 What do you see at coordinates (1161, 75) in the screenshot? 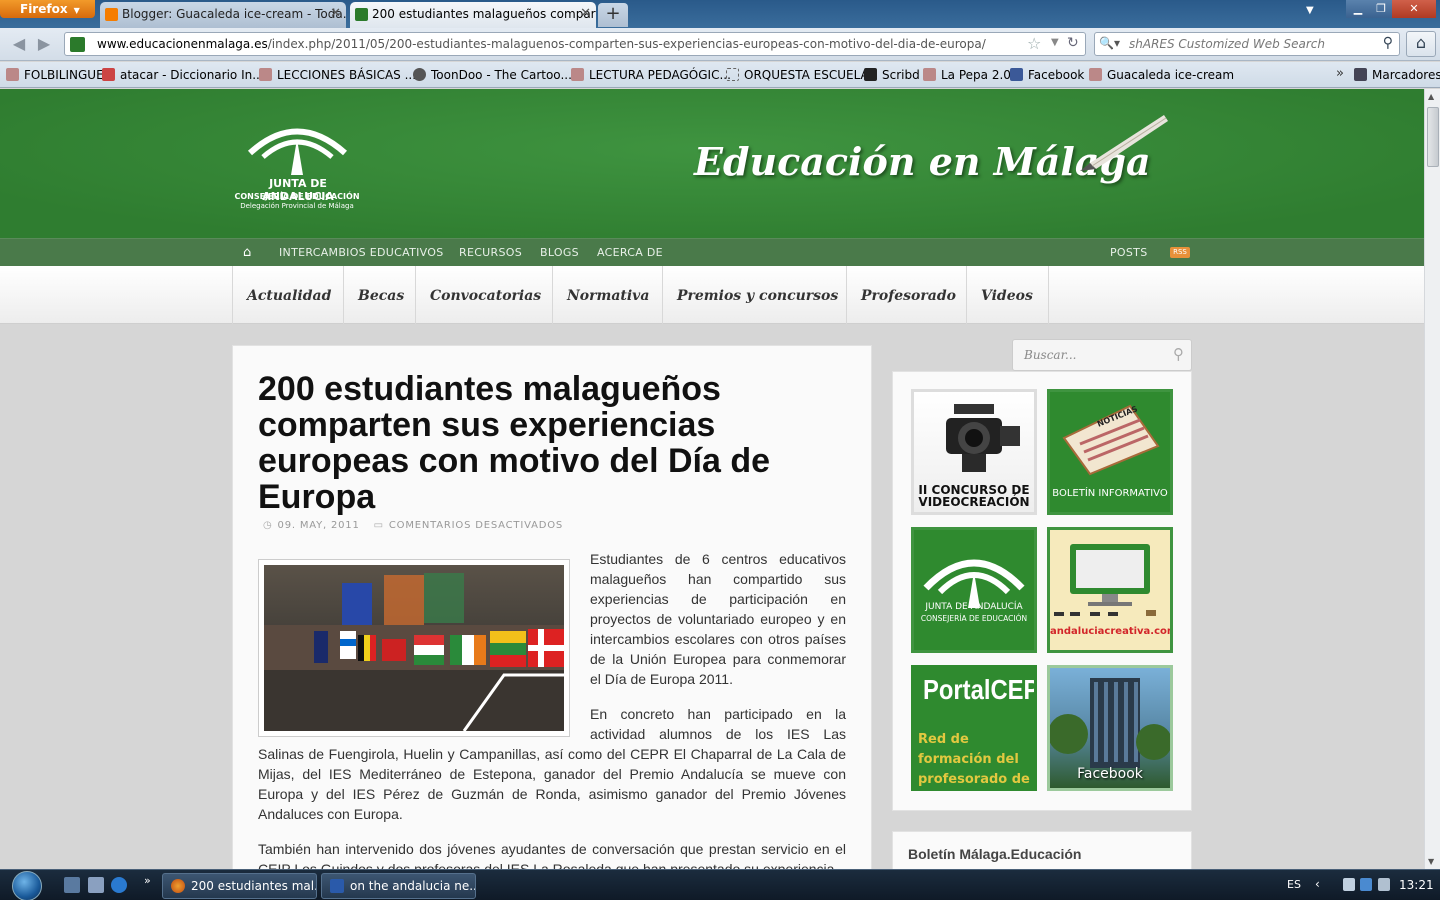
I see `bookmark-item: Guacaleda ice-cream` at bounding box center [1161, 75].